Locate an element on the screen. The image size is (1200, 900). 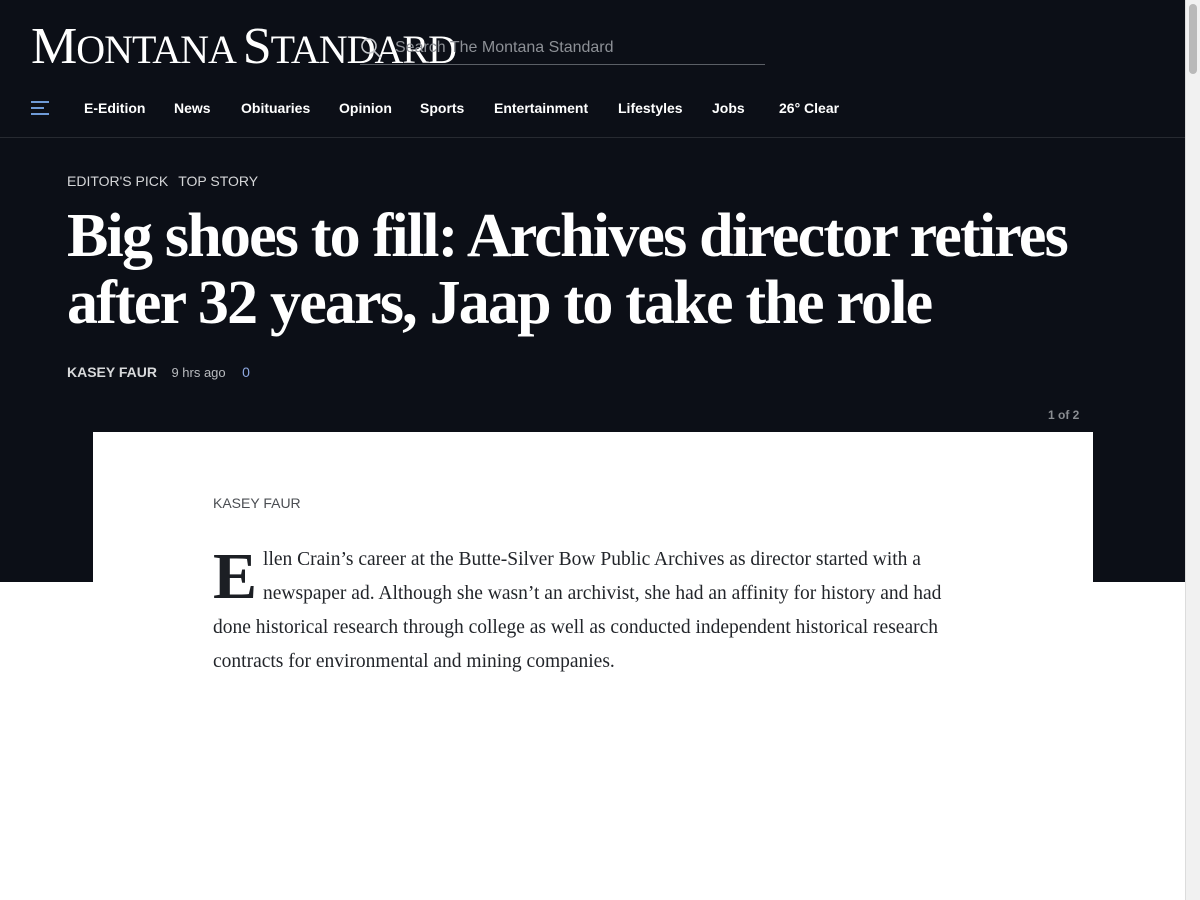
top-story-flag: TOP STORY is located at coordinates (218, 181).